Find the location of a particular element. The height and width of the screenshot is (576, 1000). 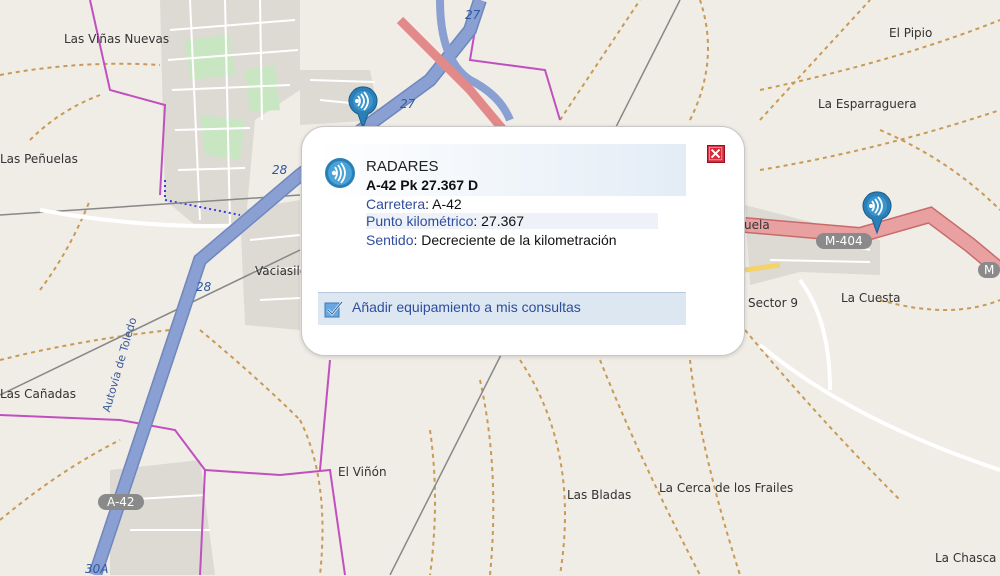

route-number-27: 27 is located at coordinates (408, 104).